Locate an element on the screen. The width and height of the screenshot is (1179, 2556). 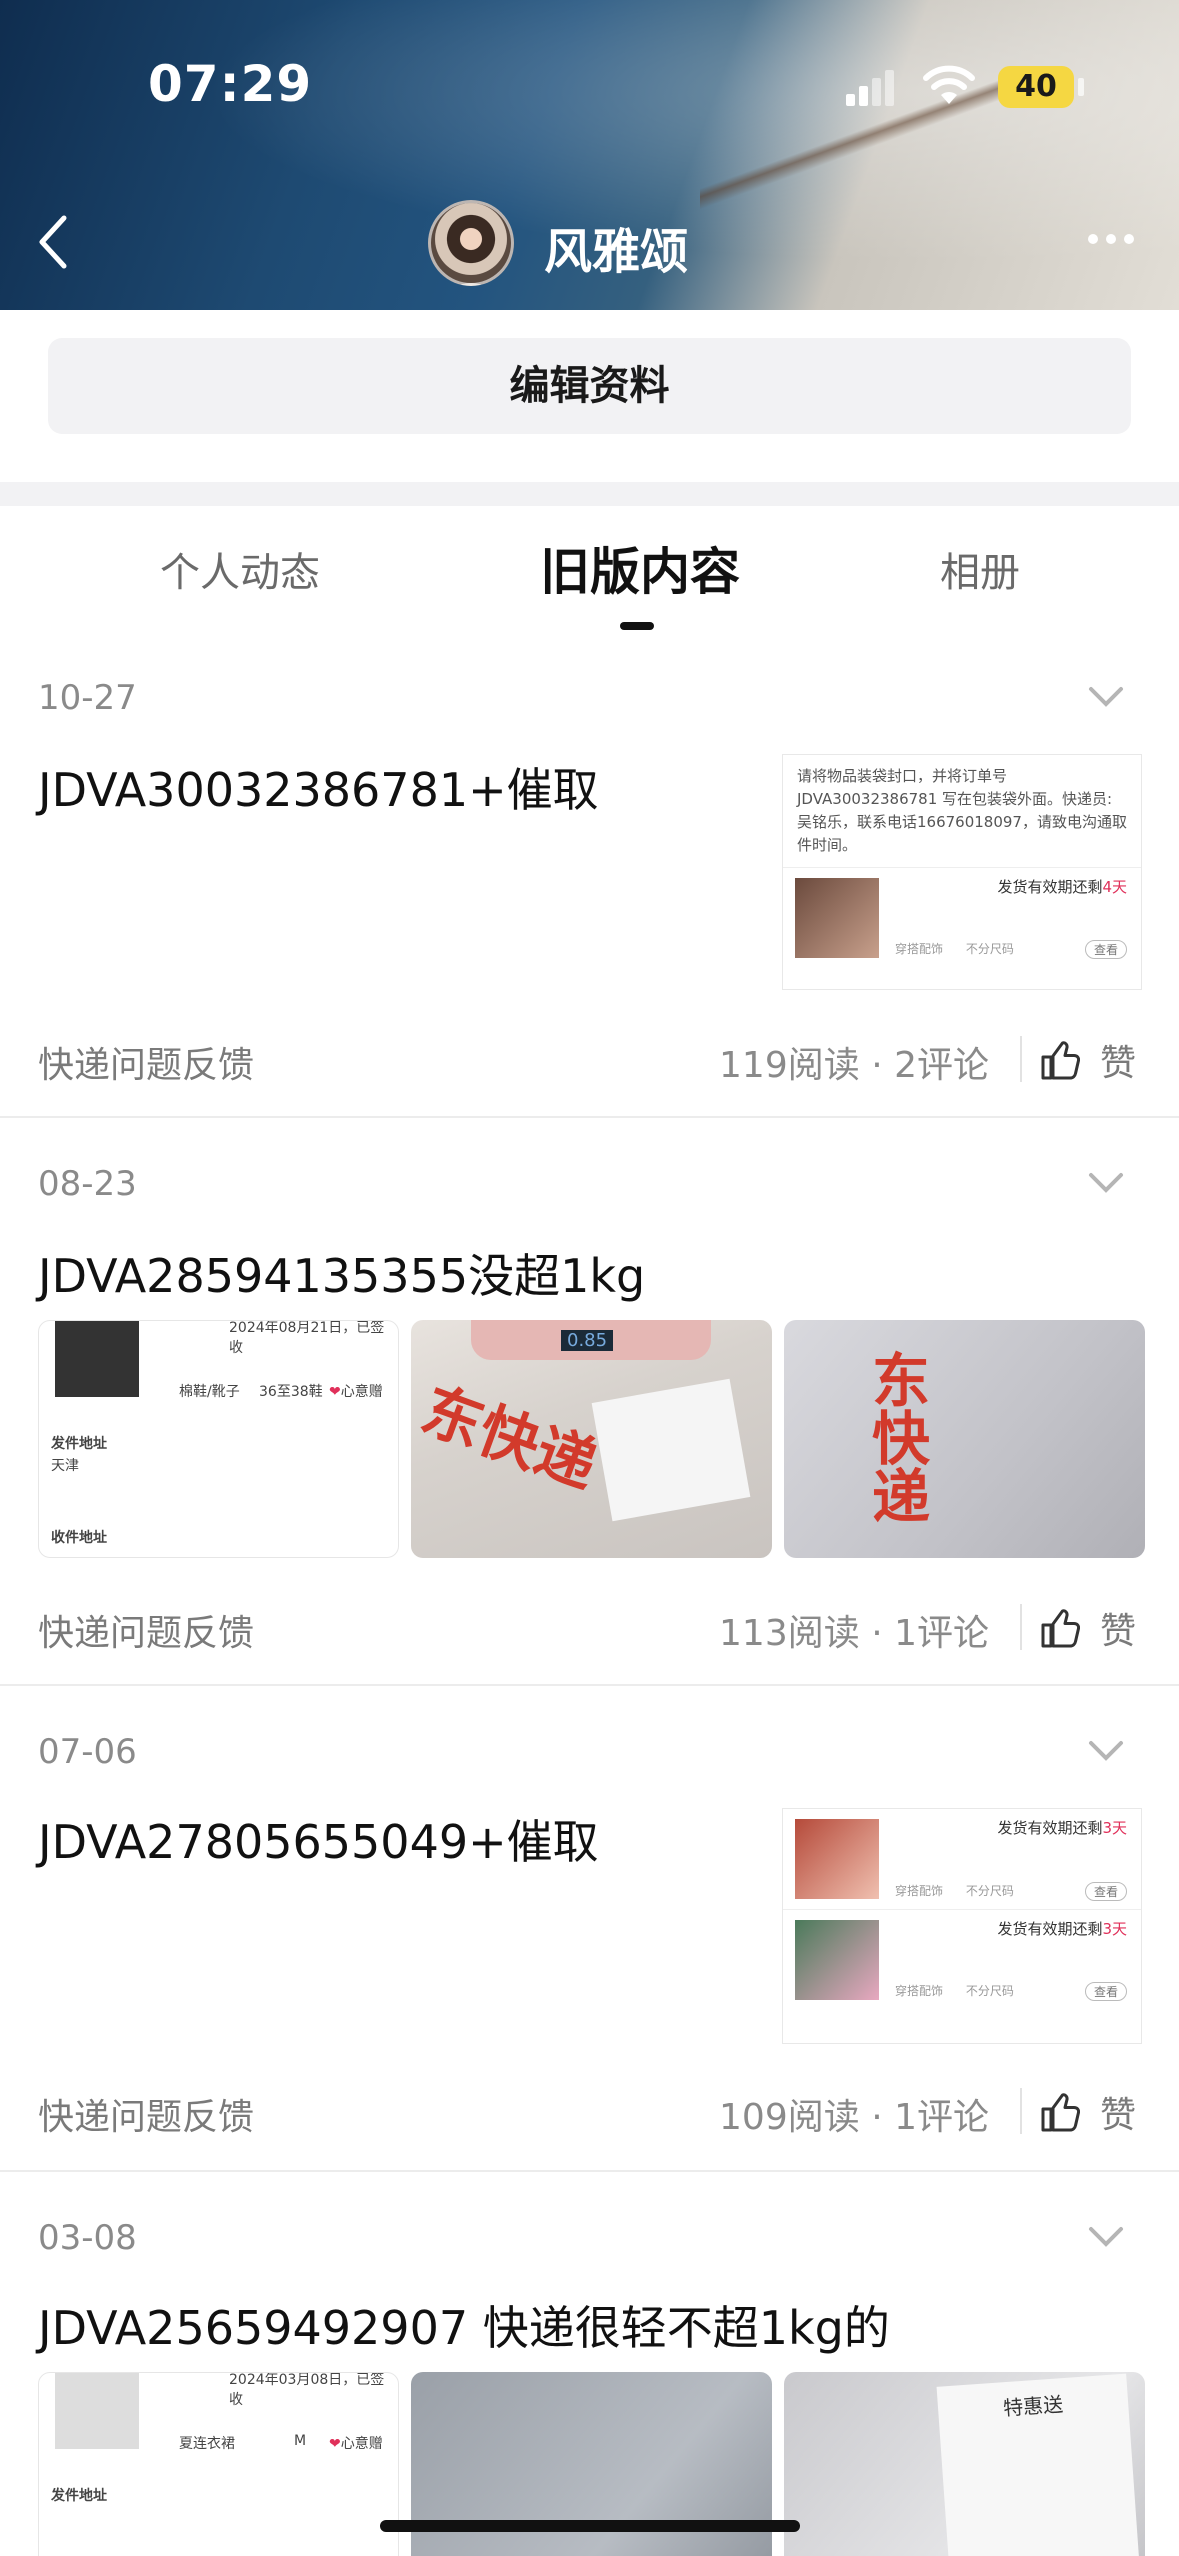
active-tab-indicator is located at coordinates (637, 626).